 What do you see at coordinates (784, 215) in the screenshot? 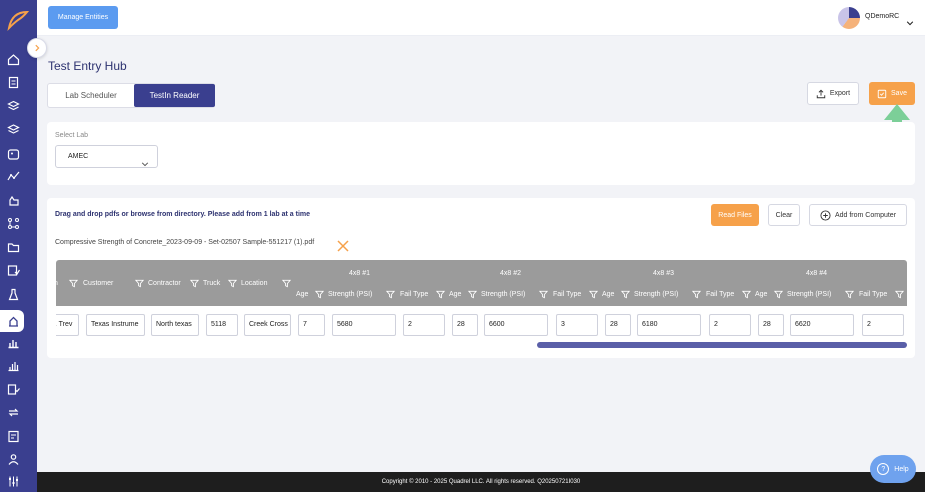
I see `clear-button: Clear` at bounding box center [784, 215].